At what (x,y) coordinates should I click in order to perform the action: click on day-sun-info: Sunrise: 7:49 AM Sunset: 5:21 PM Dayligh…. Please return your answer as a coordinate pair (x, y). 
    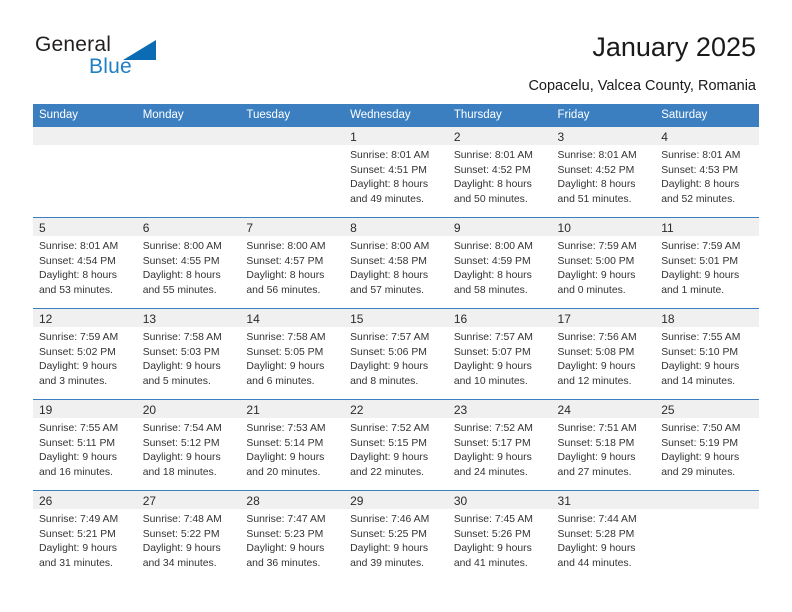
    Looking at the image, I should click on (79, 541).